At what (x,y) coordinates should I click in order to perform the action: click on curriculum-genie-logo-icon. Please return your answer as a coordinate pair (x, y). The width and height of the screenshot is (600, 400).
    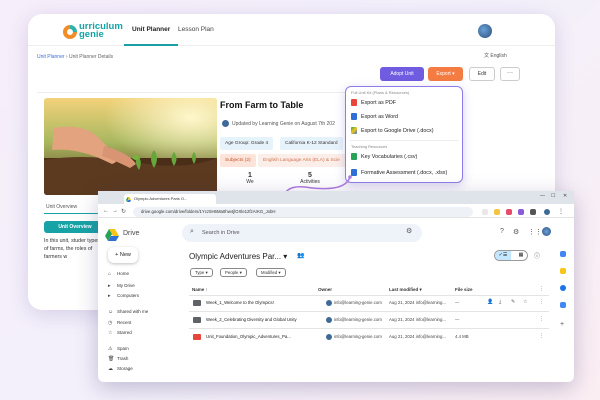
    Looking at the image, I should click on (70, 32).